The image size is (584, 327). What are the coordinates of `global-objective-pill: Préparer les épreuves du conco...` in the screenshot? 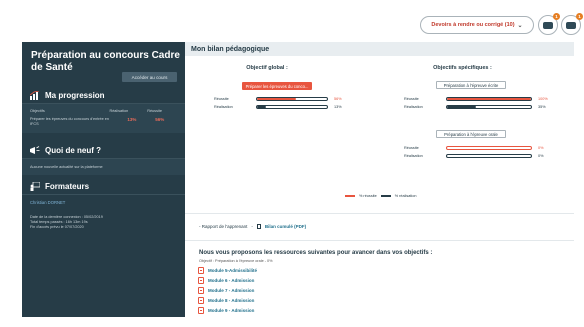 It's located at (277, 86).